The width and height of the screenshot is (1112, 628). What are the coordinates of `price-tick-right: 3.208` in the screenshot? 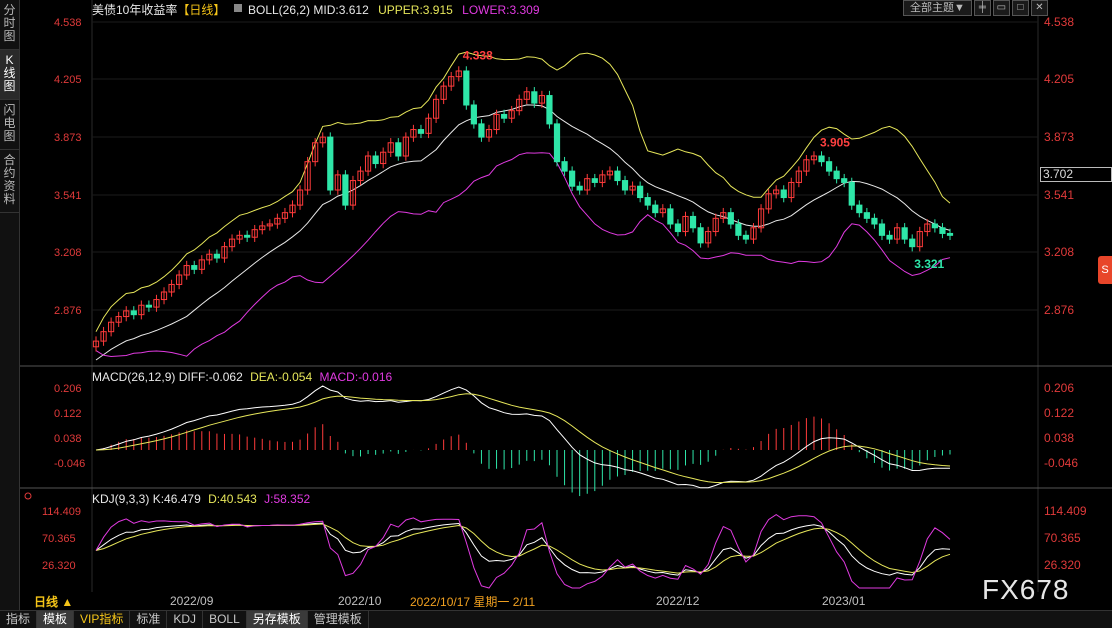 It's located at (1059, 252).